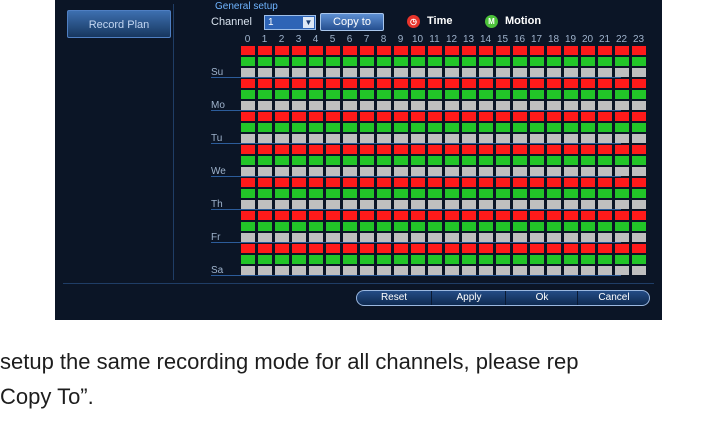 Image resolution: width=717 pixels, height=436 pixels. I want to click on ok-button: Ok, so click(541, 298).